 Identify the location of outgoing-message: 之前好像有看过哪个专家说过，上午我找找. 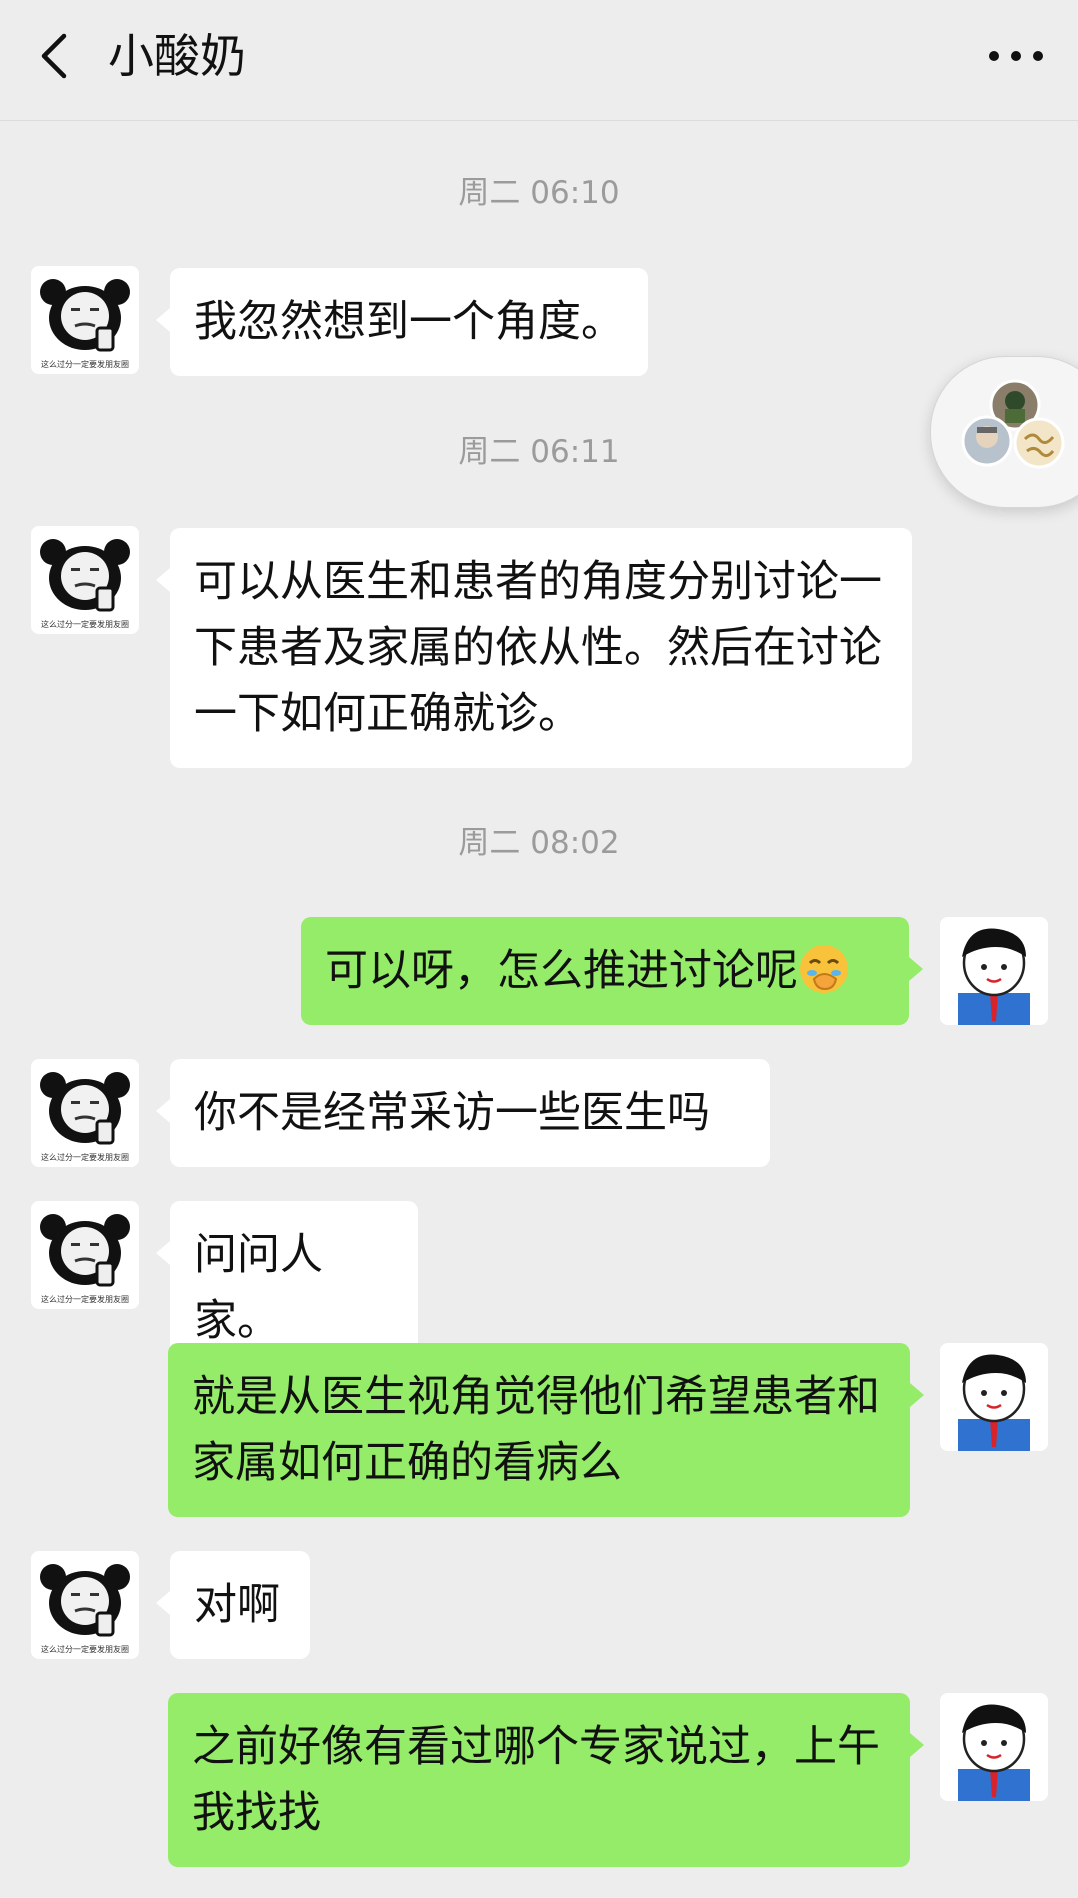
(546, 1780).